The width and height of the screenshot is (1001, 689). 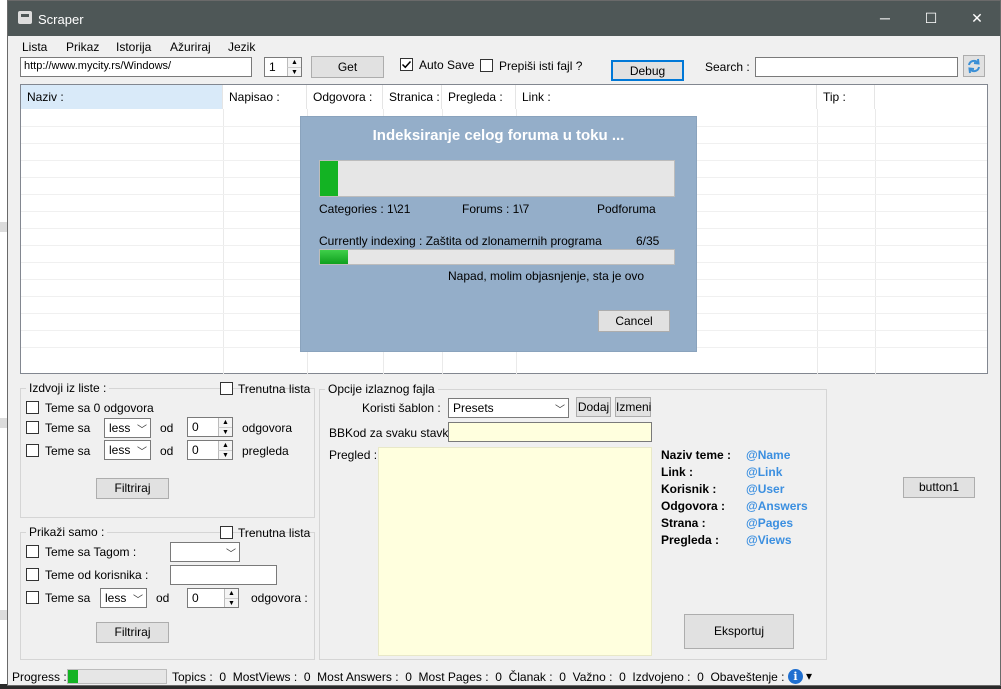 What do you see at coordinates (132, 488) in the screenshot?
I see `extract-filter-button: Filtriraj` at bounding box center [132, 488].